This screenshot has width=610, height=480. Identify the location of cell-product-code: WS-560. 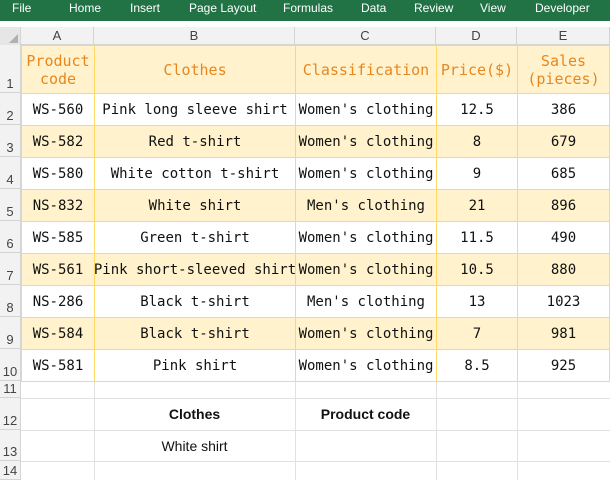
(58, 109).